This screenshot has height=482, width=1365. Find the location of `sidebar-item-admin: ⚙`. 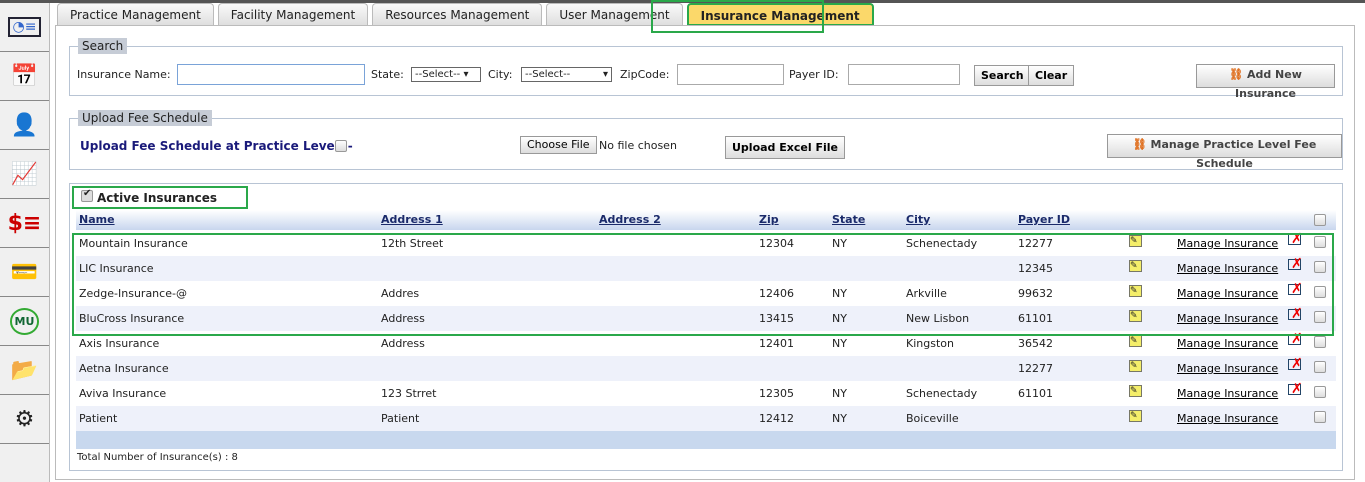

sidebar-item-admin: ⚙ is located at coordinates (24, 419).